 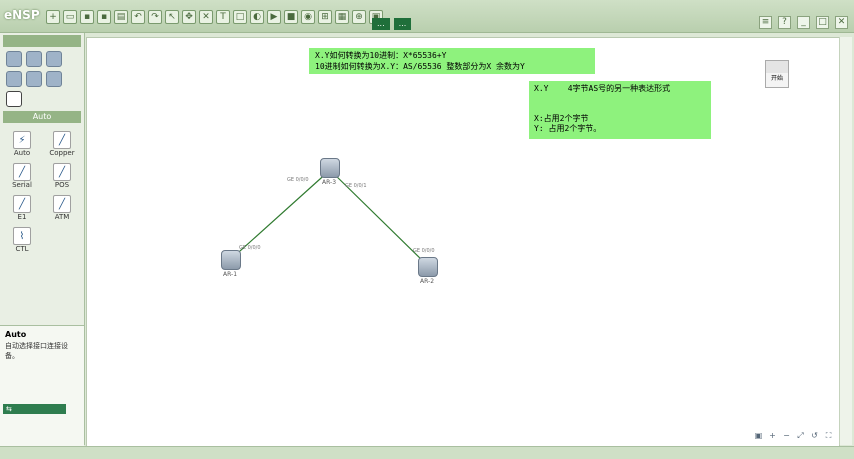 What do you see at coordinates (777, 67) in the screenshot?
I see `side-tool-icon` at bounding box center [777, 67].